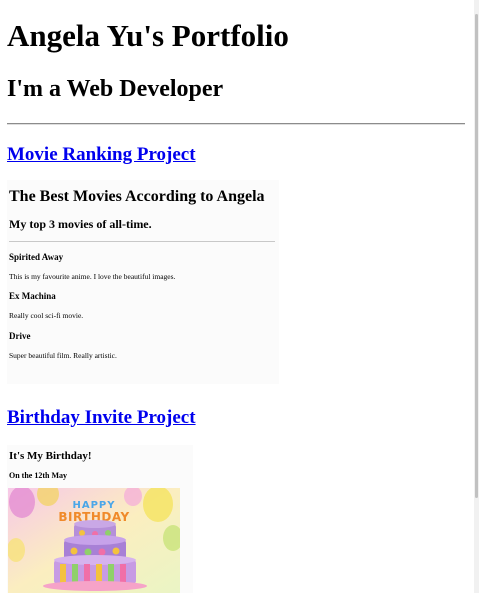  Describe the element at coordinates (236, 124) in the screenshot. I see `horizontal-rule` at that location.